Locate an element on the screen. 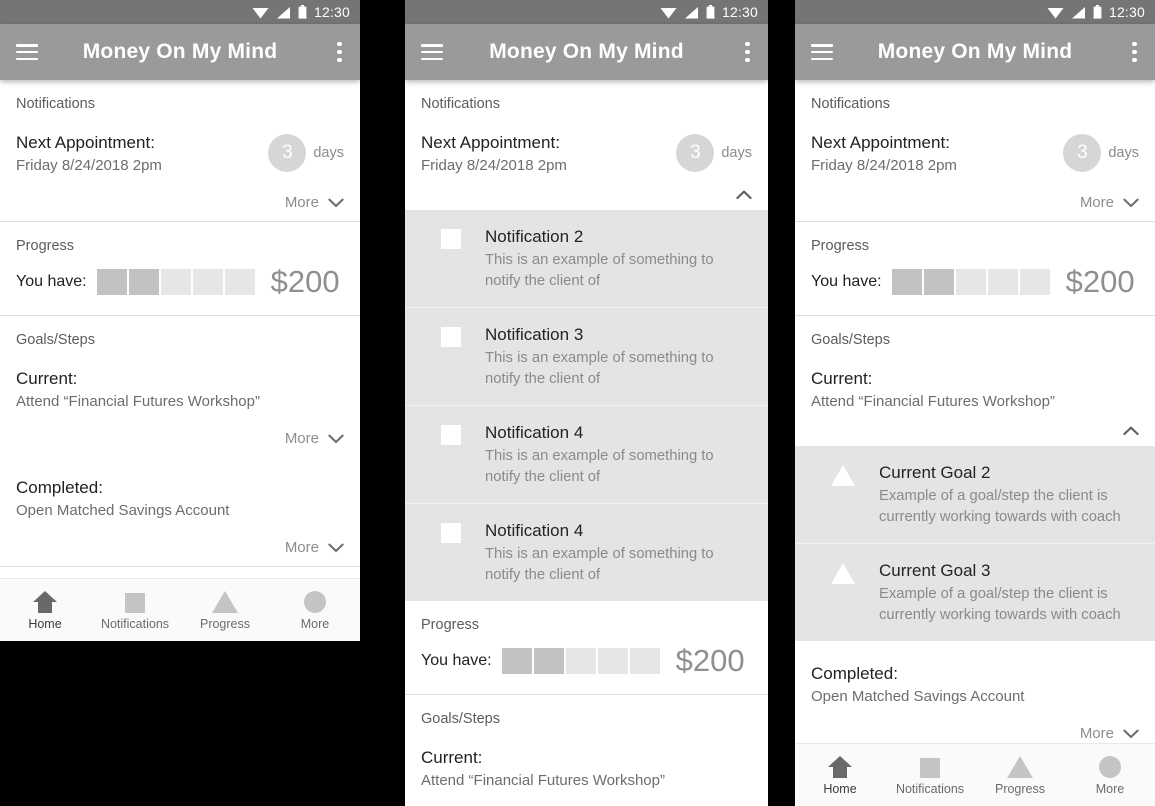 This screenshot has width=1155, height=806. notification-title: Notification 3 is located at coordinates (534, 335).